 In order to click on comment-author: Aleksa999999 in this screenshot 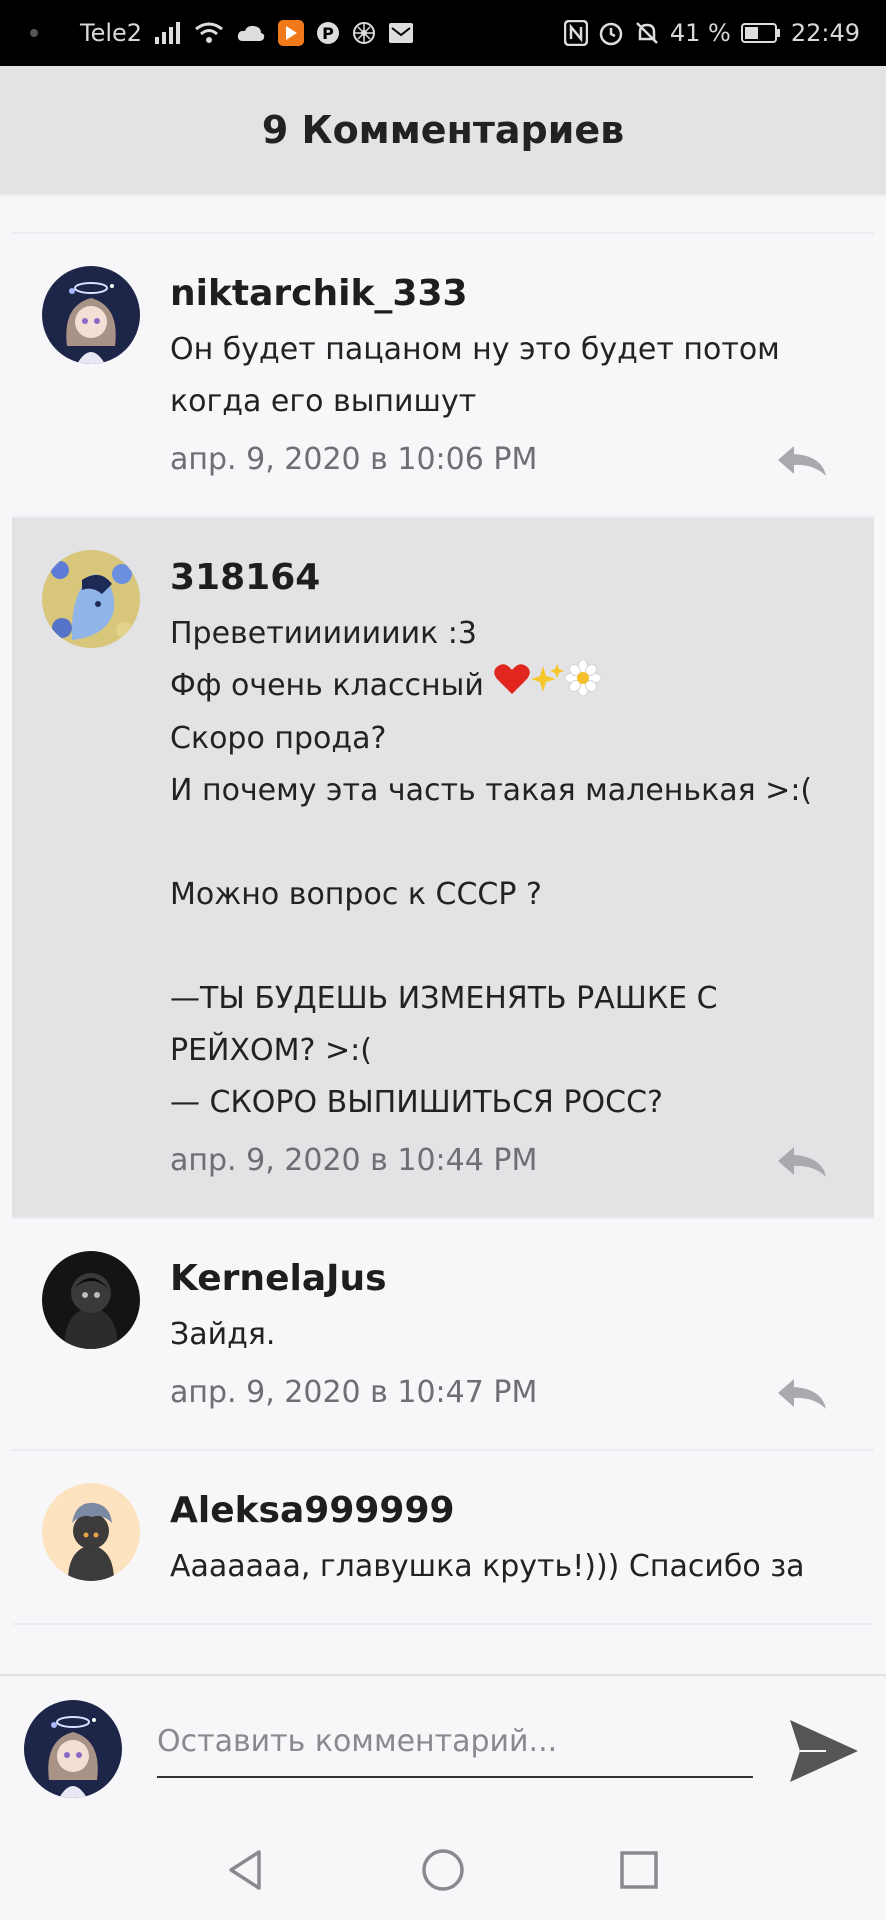, I will do `click(502, 1511)`.